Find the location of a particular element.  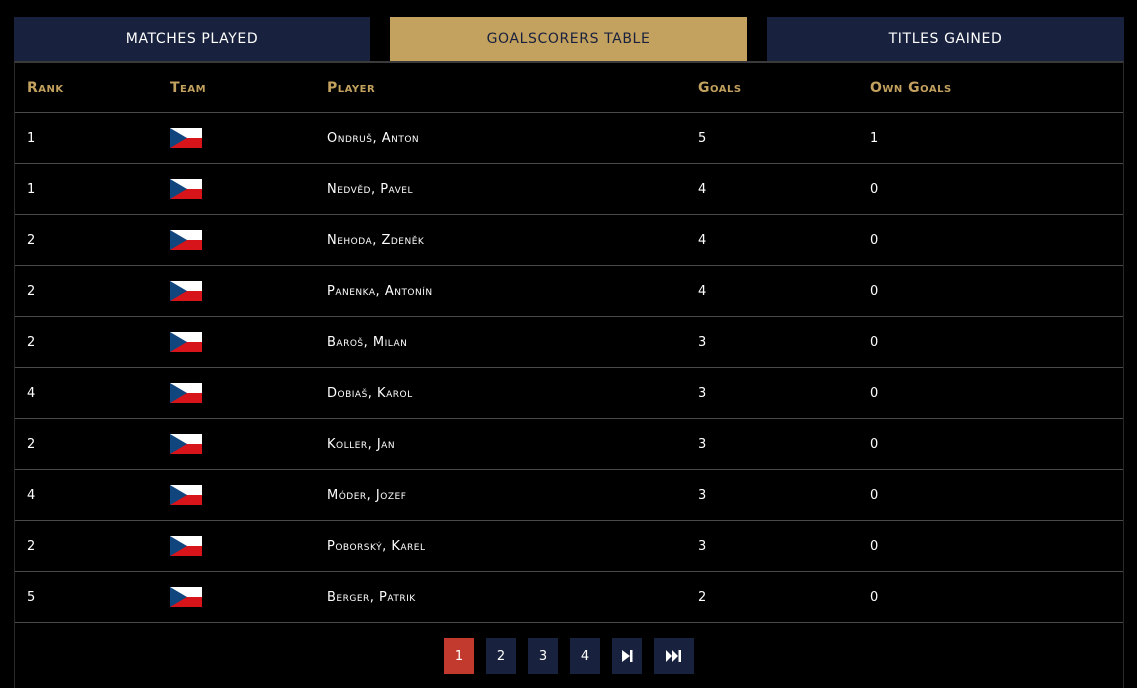

tab-matches-played: Matches Played is located at coordinates (192, 39).